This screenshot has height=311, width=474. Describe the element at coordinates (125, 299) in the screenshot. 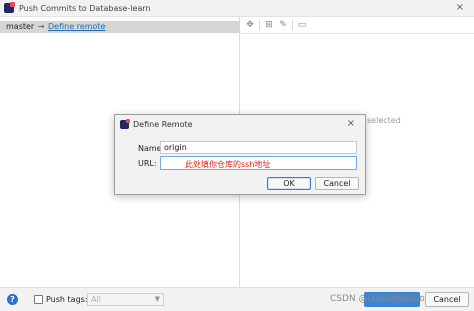

I see `tags-select: All ▼` at that location.